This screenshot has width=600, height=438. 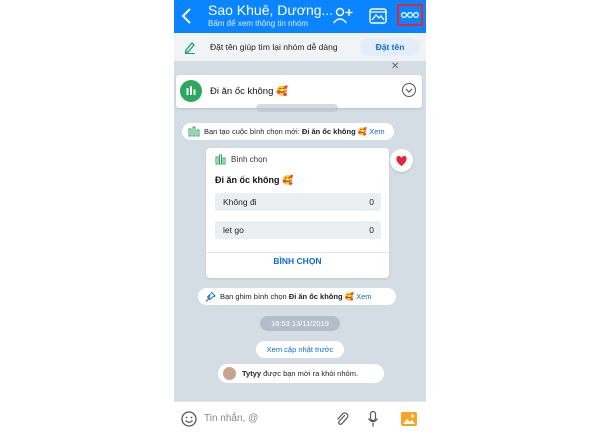 I want to click on poll-created-prefix: Bạn tạo cuộc bình chọn mới:, so click(x=253, y=131).